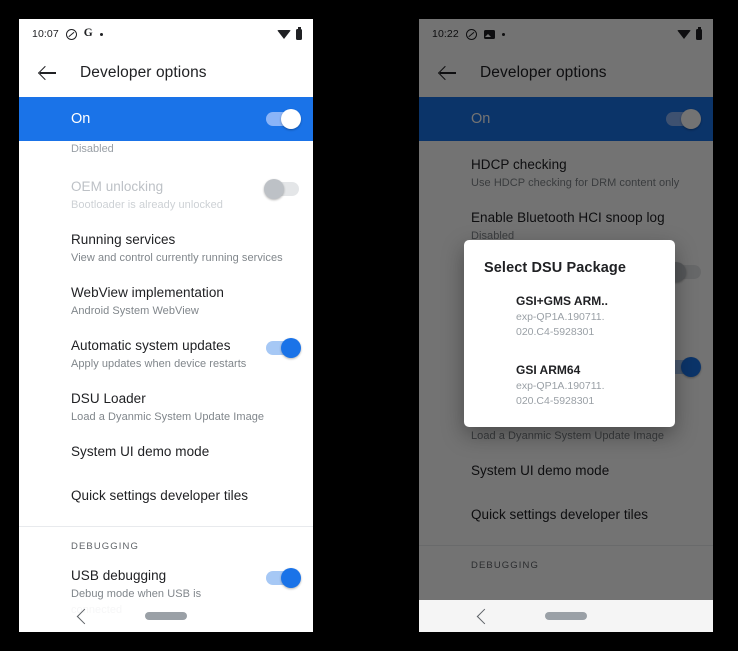 This screenshot has width=738, height=651. I want to click on list-item-subtitle: Apply updates when device restarts, so click(159, 364).